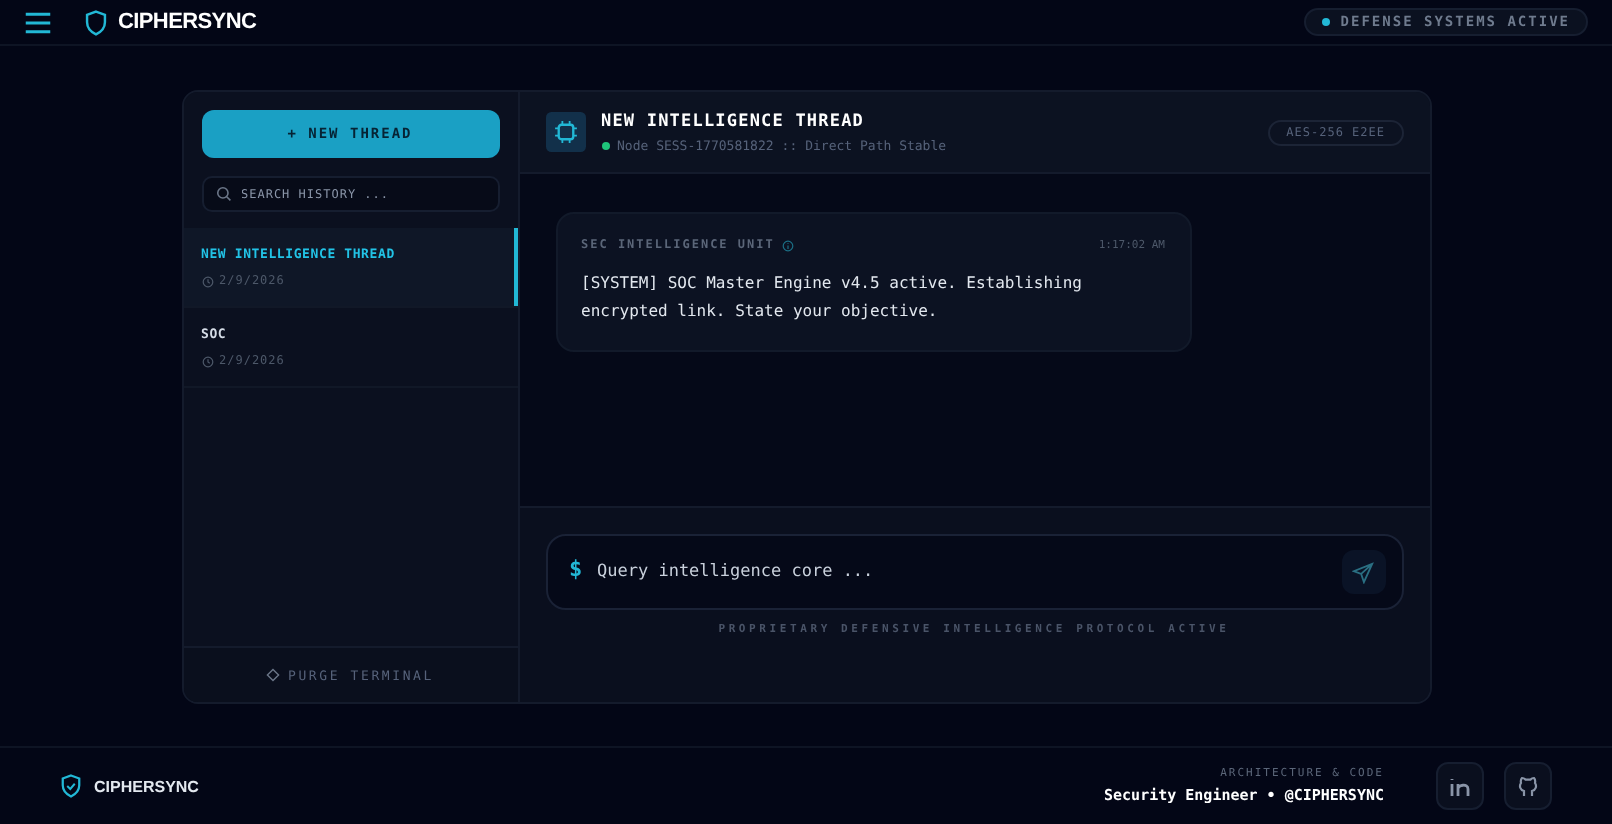 The height and width of the screenshot is (824, 1612). I want to click on brand-name: CIPHERSYNC, so click(187, 22).